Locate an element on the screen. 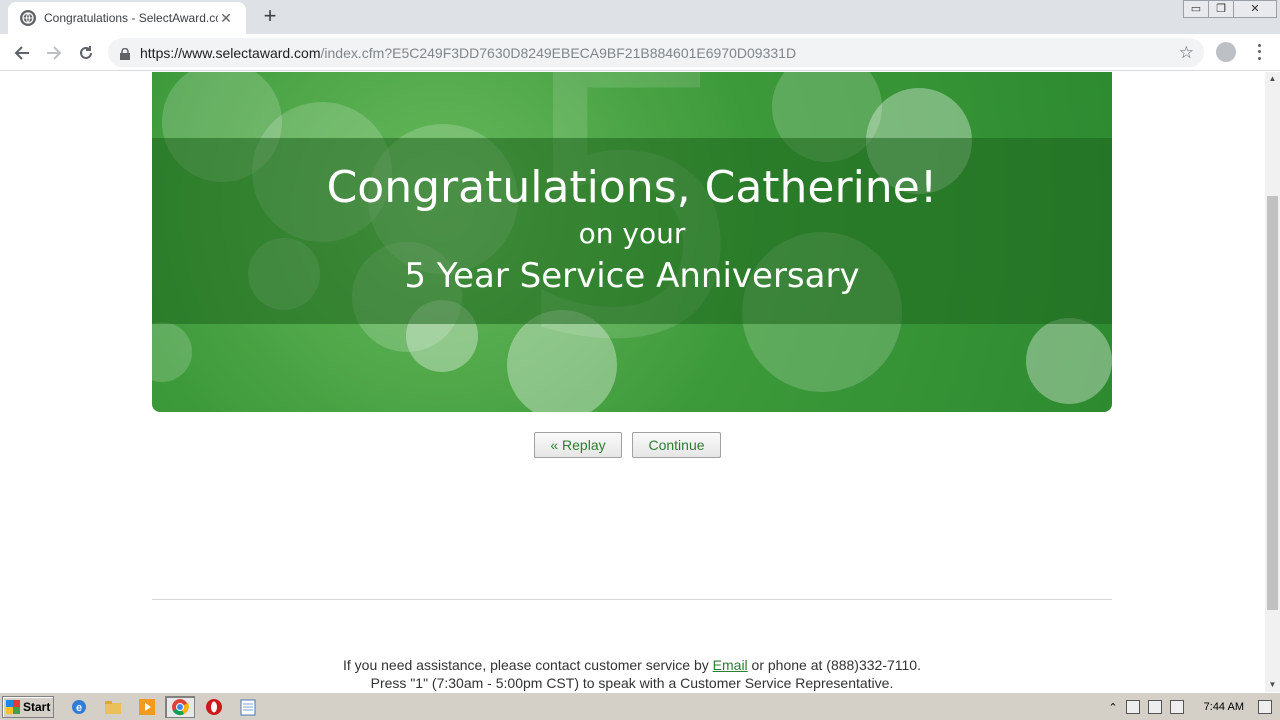 The height and width of the screenshot is (720, 1280). profile-avatar-icon is located at coordinates (1226, 52).